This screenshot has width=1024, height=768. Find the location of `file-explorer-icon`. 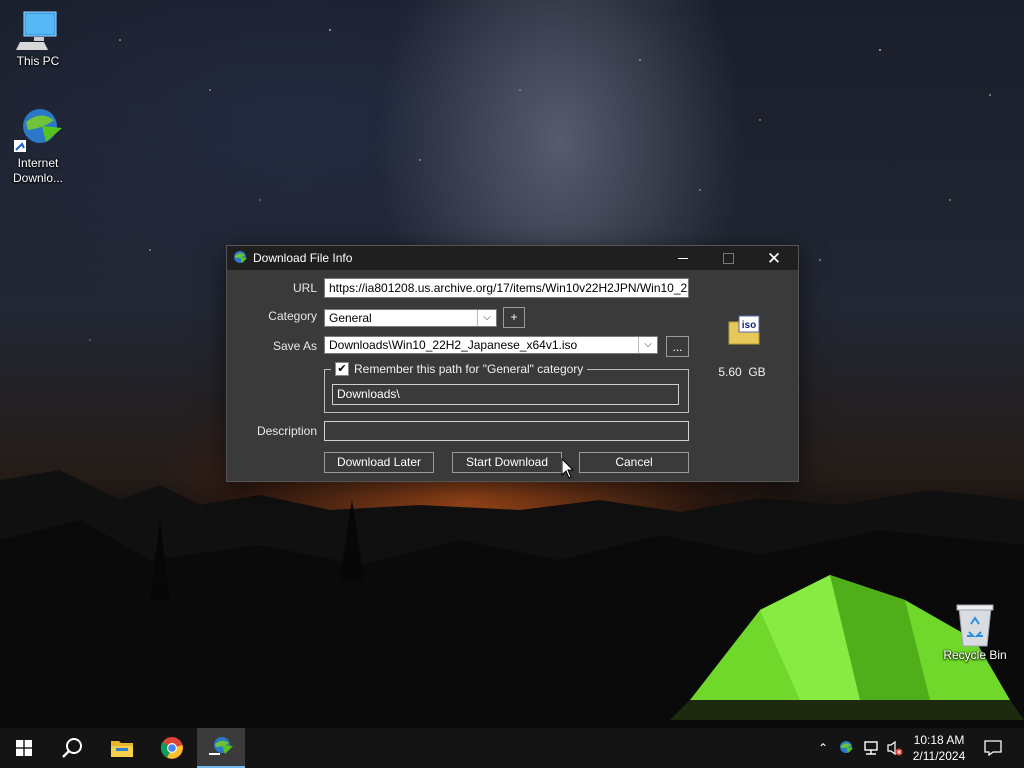

file-explorer-icon is located at coordinates (122, 749).